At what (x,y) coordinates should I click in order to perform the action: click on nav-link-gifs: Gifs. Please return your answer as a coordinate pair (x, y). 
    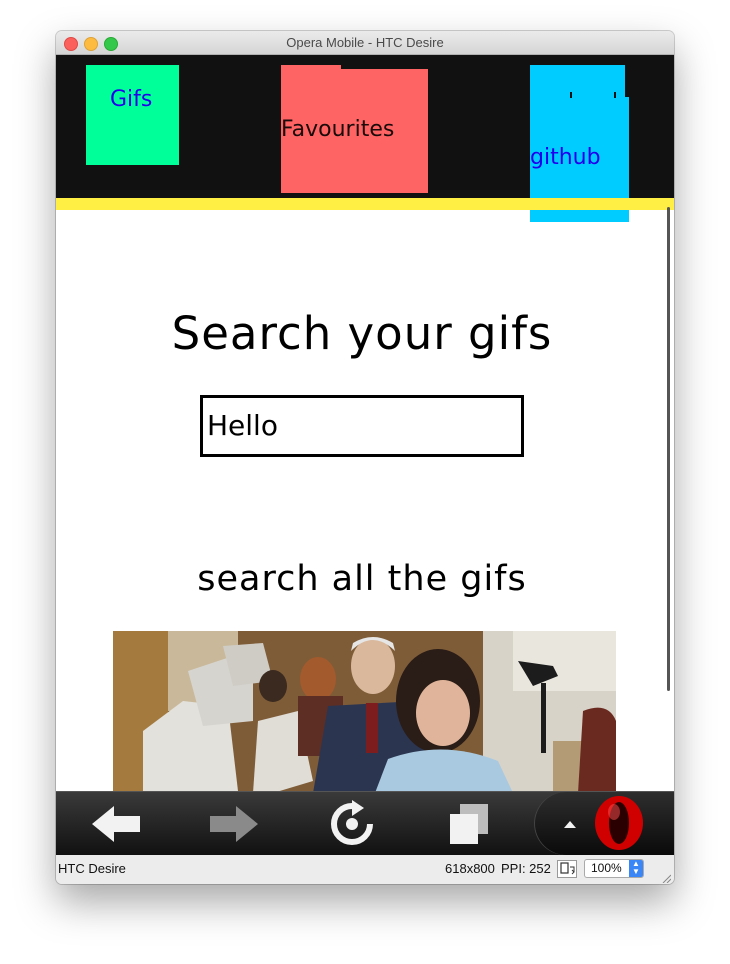
    Looking at the image, I should click on (131, 99).